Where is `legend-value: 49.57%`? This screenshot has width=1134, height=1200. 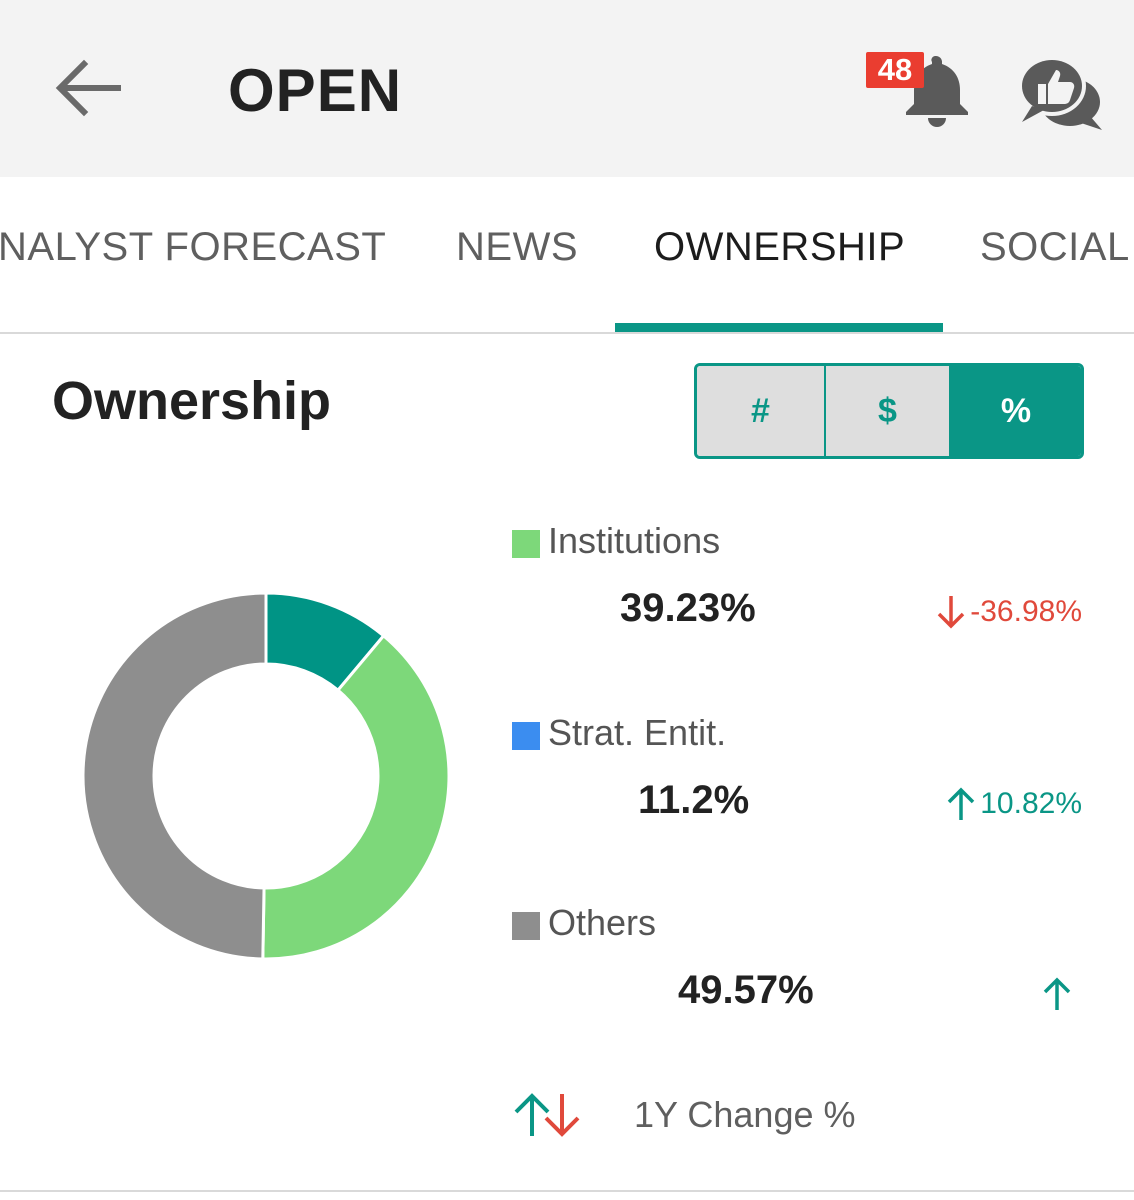
legend-value: 49.57% is located at coordinates (746, 990).